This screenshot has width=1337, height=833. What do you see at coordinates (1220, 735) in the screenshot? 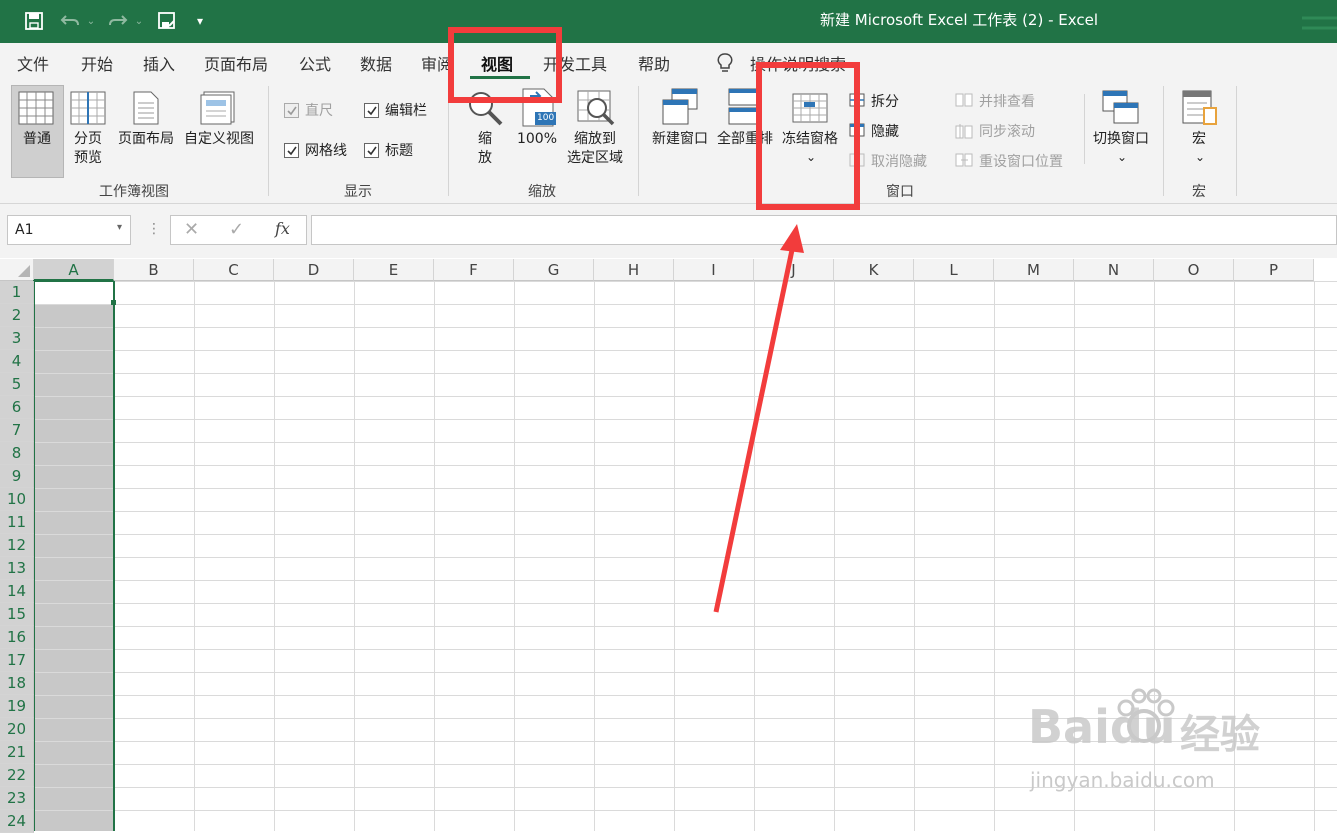
I see `watermark-product: 经验` at bounding box center [1220, 735].